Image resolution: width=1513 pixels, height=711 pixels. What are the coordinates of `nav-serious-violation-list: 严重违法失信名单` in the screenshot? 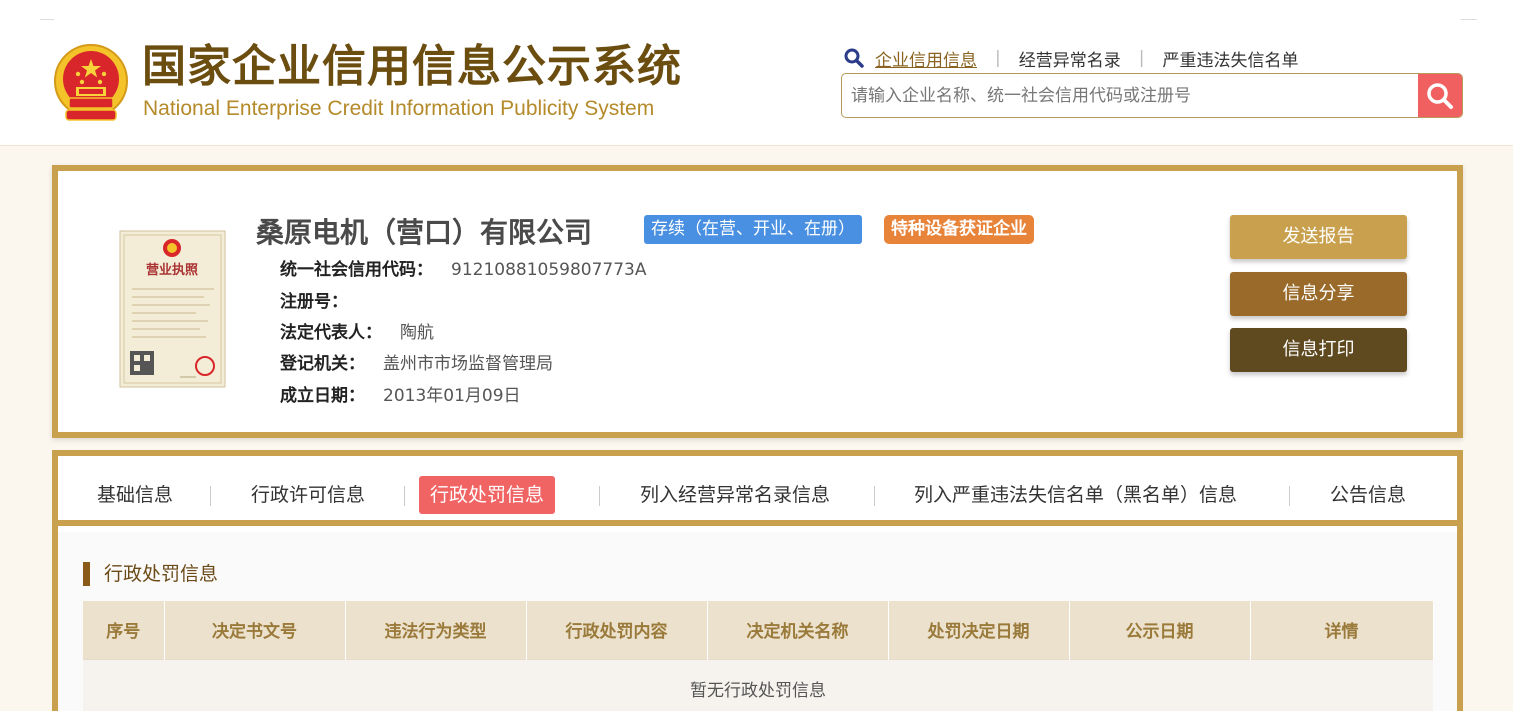 It's located at (1230, 58).